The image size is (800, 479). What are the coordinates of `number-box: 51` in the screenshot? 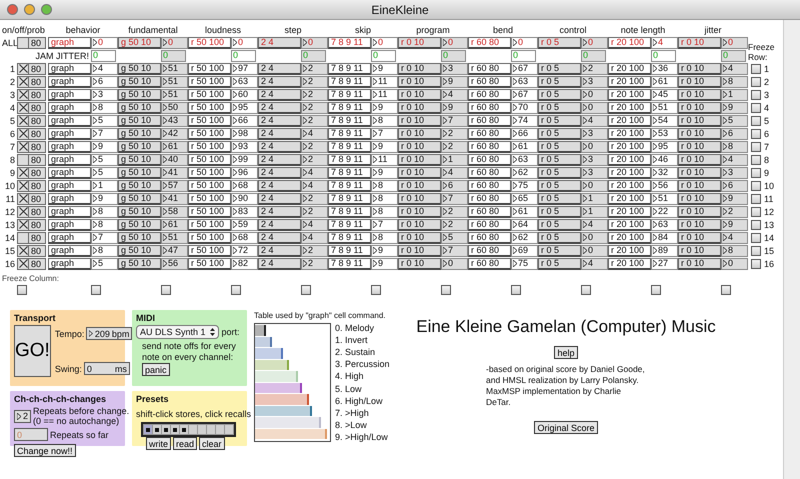 It's located at (664, 198).